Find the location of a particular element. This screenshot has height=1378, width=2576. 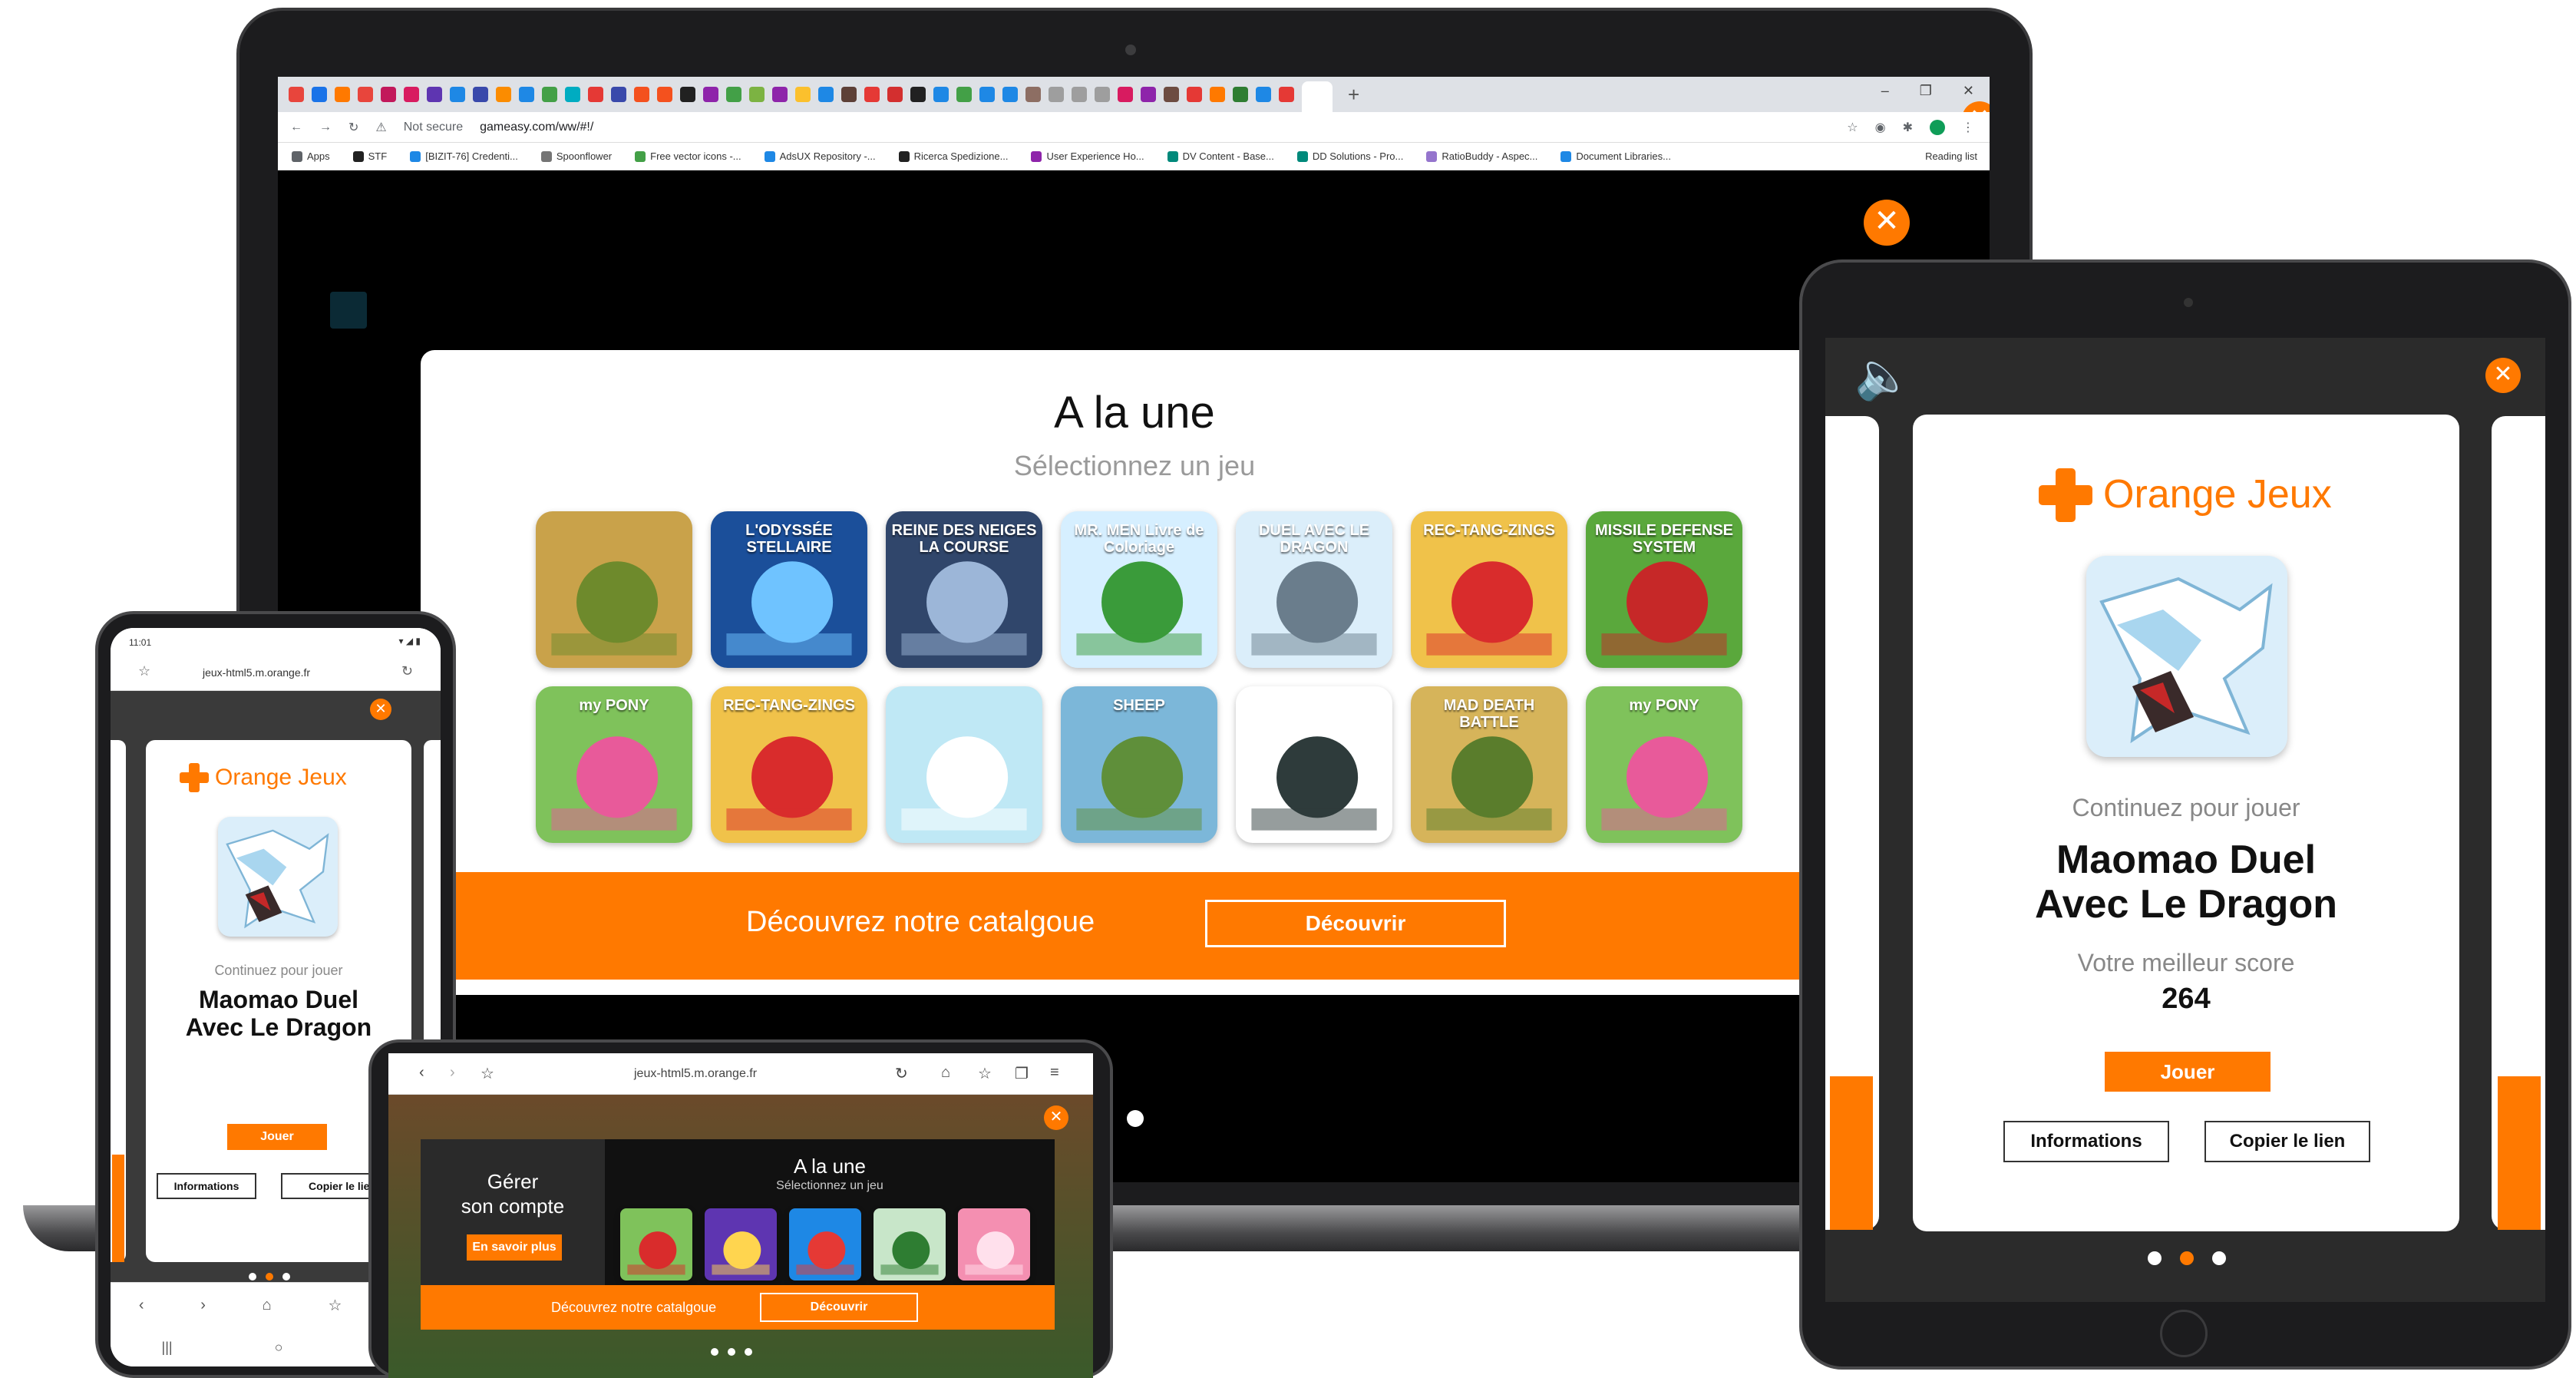

extension-icon: ✱ is located at coordinates (1908, 128).